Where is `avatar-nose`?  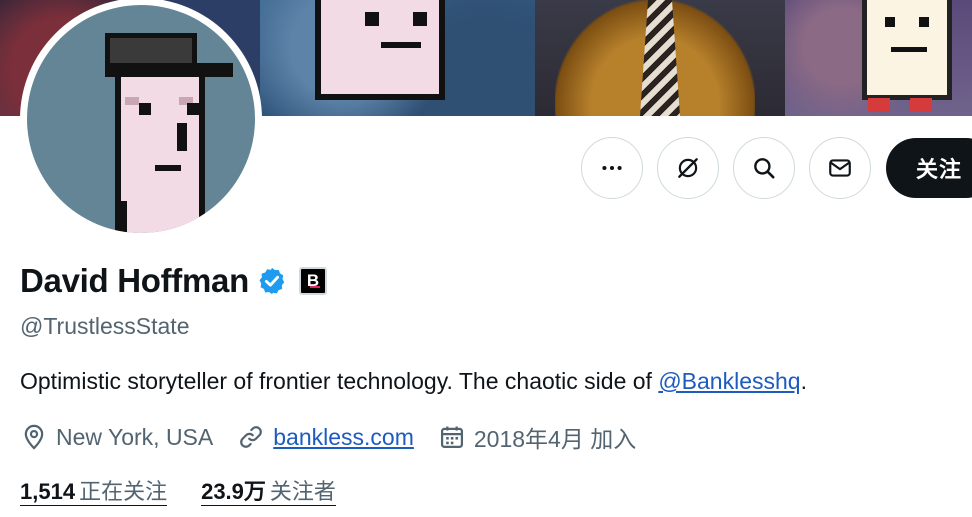 avatar-nose is located at coordinates (182, 137).